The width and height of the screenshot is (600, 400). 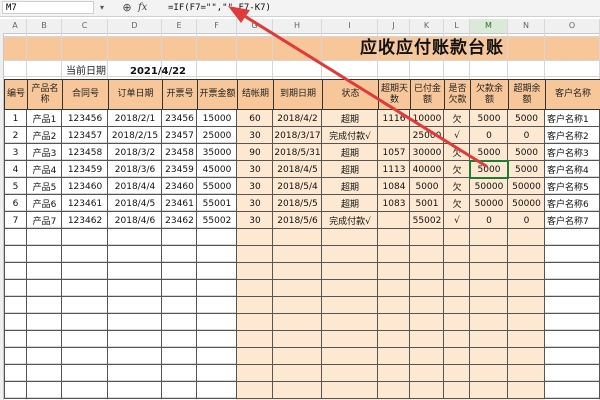 I want to click on table-cell: 1084, so click(x=394, y=186).